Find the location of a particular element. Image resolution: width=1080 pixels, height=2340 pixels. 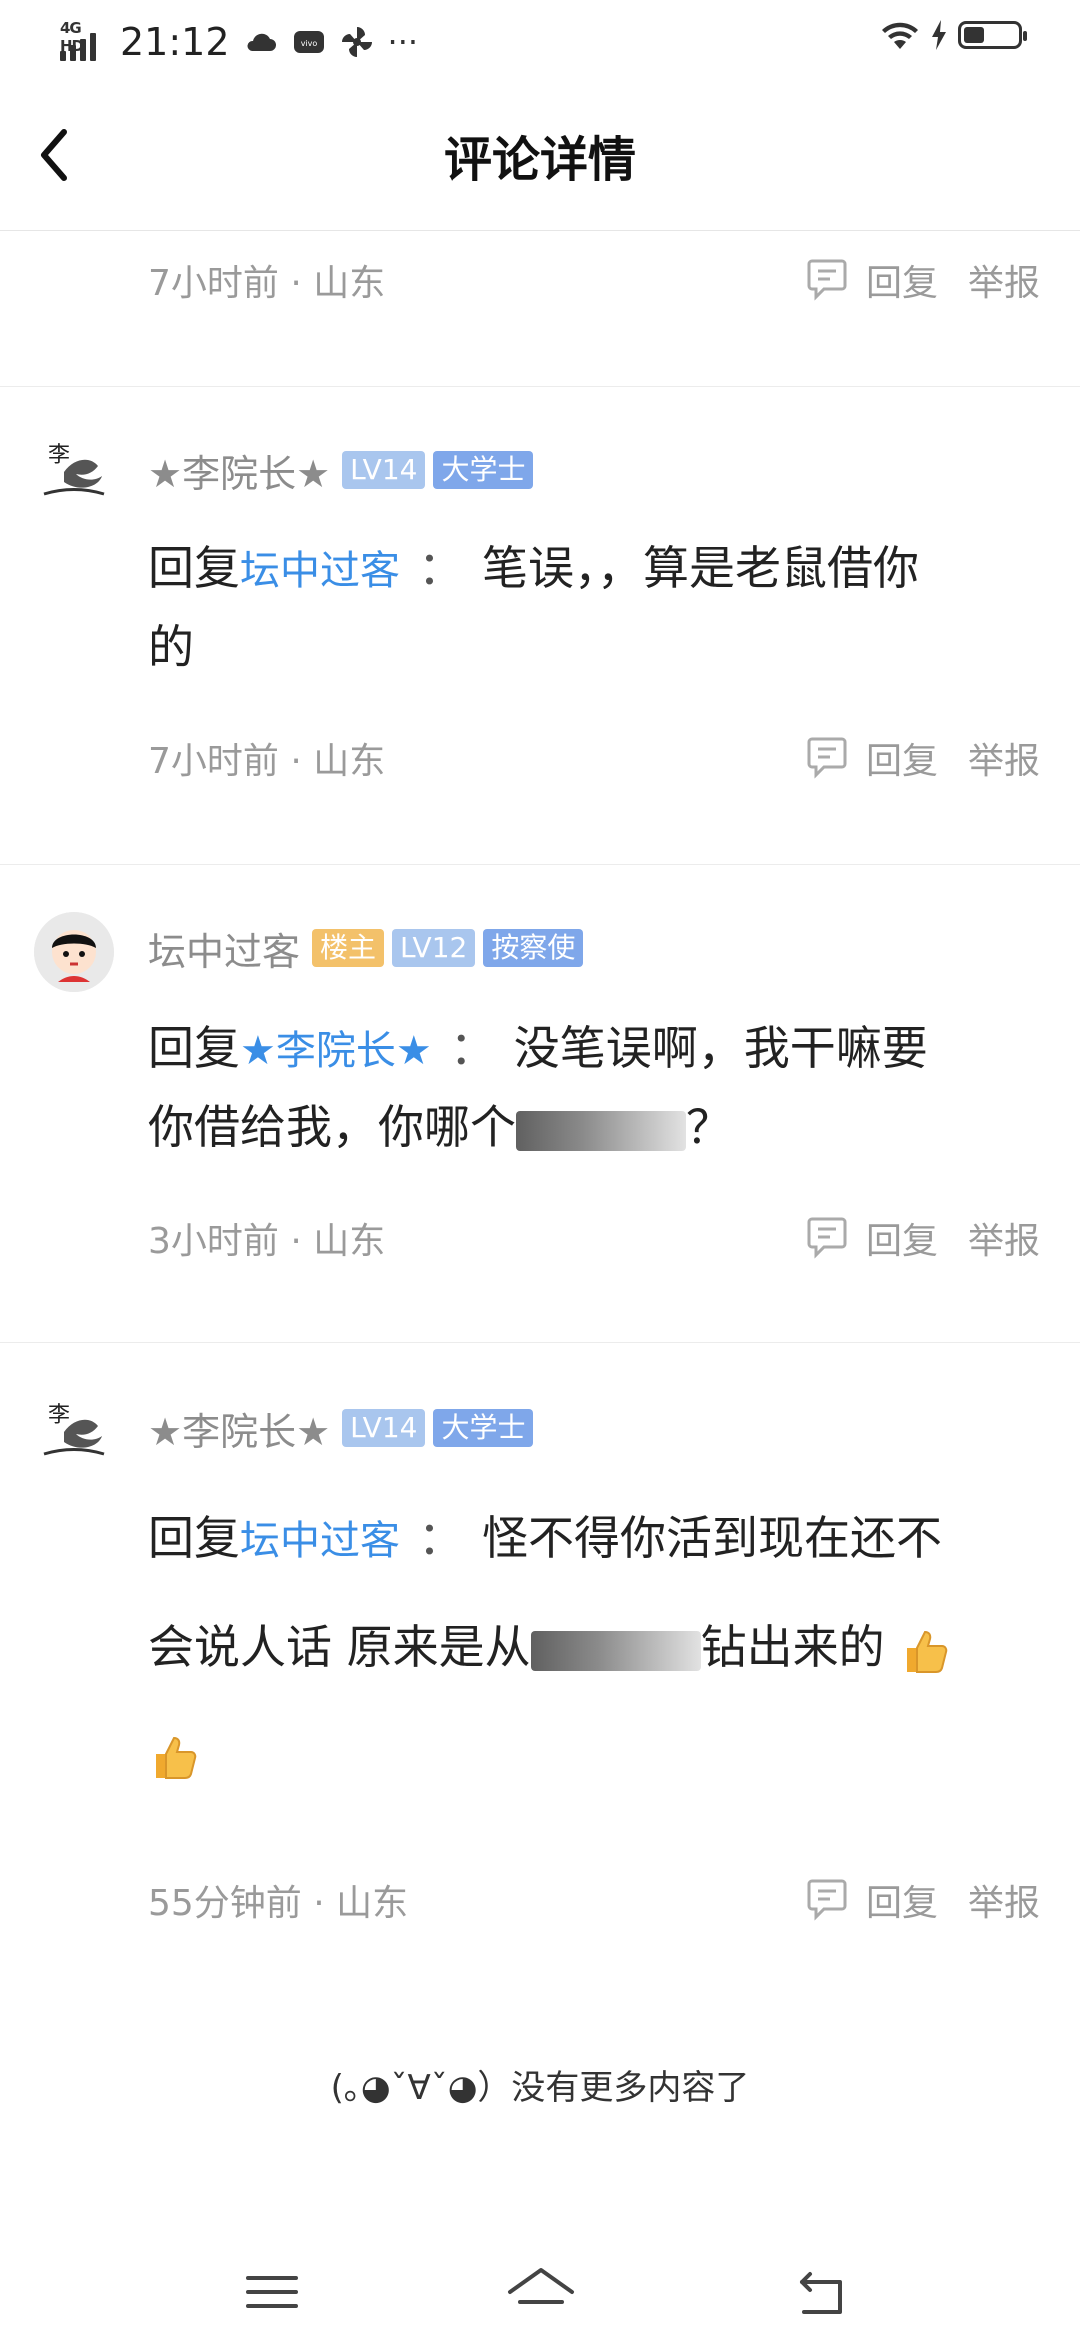

title-badge: 按察使 is located at coordinates (533, 948).